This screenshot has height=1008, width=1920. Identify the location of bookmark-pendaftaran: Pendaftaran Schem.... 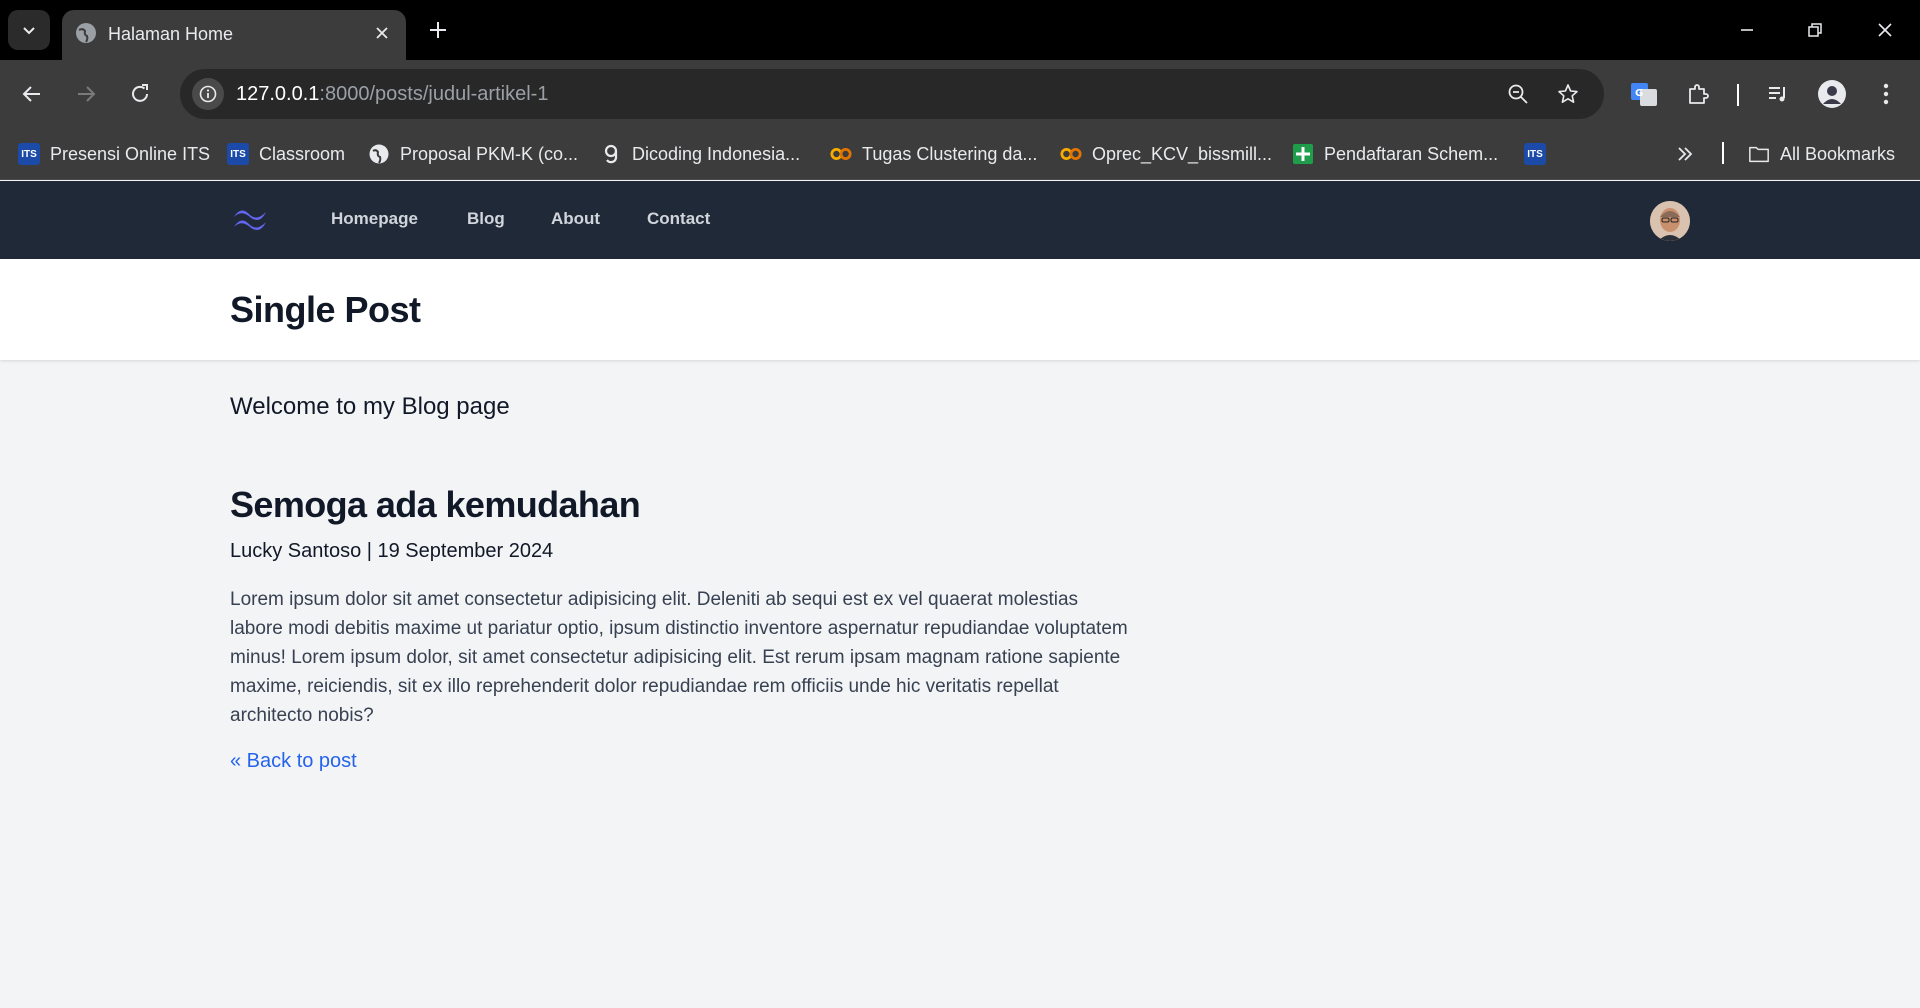
(1395, 154).